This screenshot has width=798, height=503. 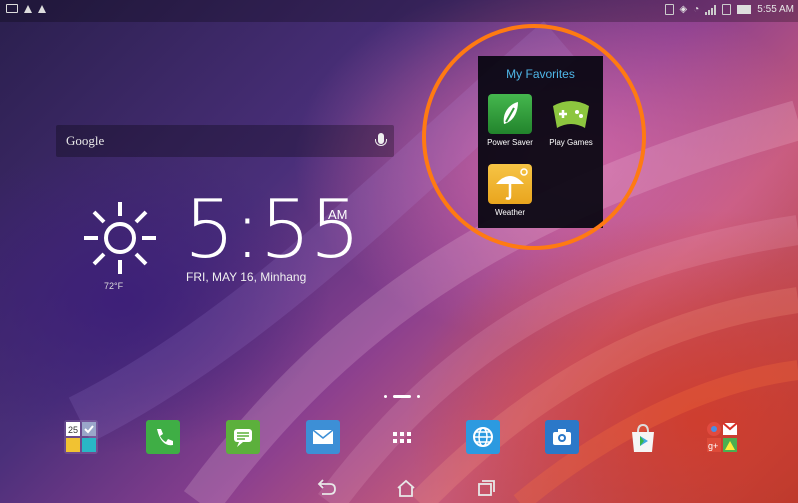 I want to click on folder-icon: g+, so click(x=722, y=437).